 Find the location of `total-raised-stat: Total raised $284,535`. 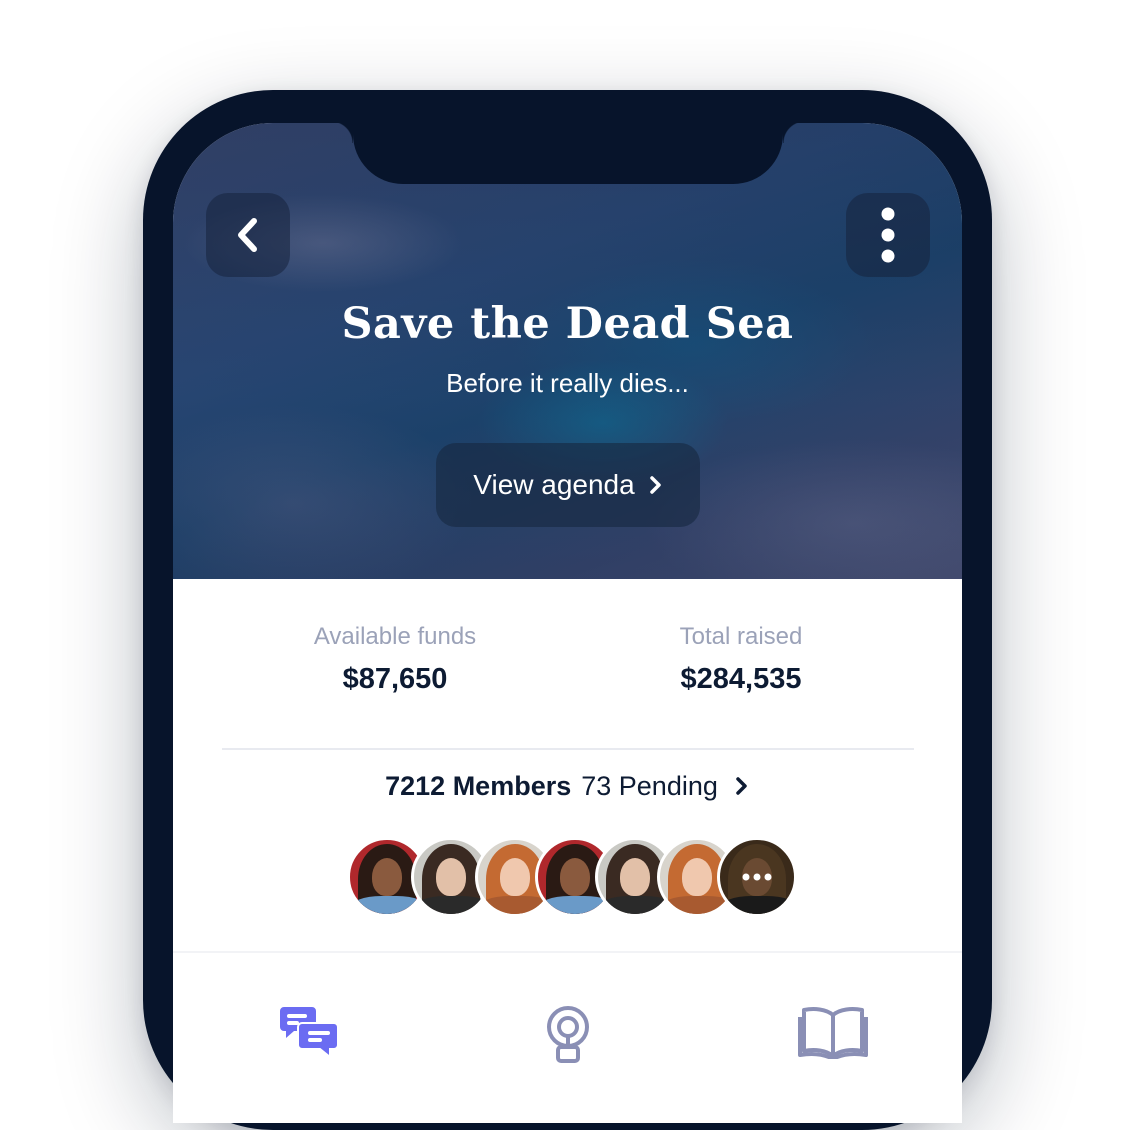

total-raised-stat: Total raised $284,535 is located at coordinates (741, 659).